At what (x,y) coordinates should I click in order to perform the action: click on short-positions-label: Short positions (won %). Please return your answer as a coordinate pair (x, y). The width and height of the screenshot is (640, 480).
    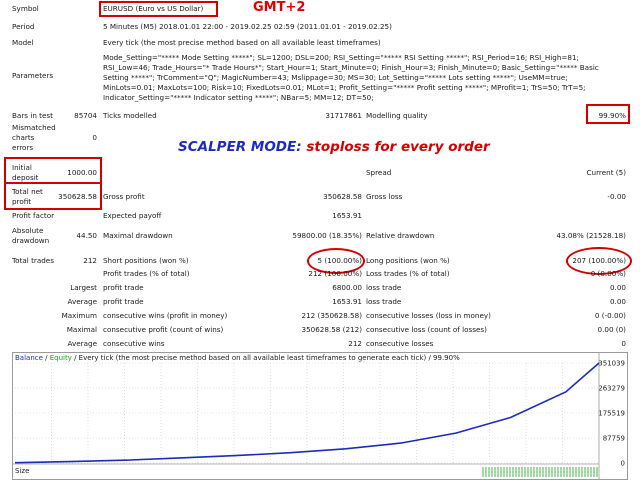
    Looking at the image, I should click on (146, 260).